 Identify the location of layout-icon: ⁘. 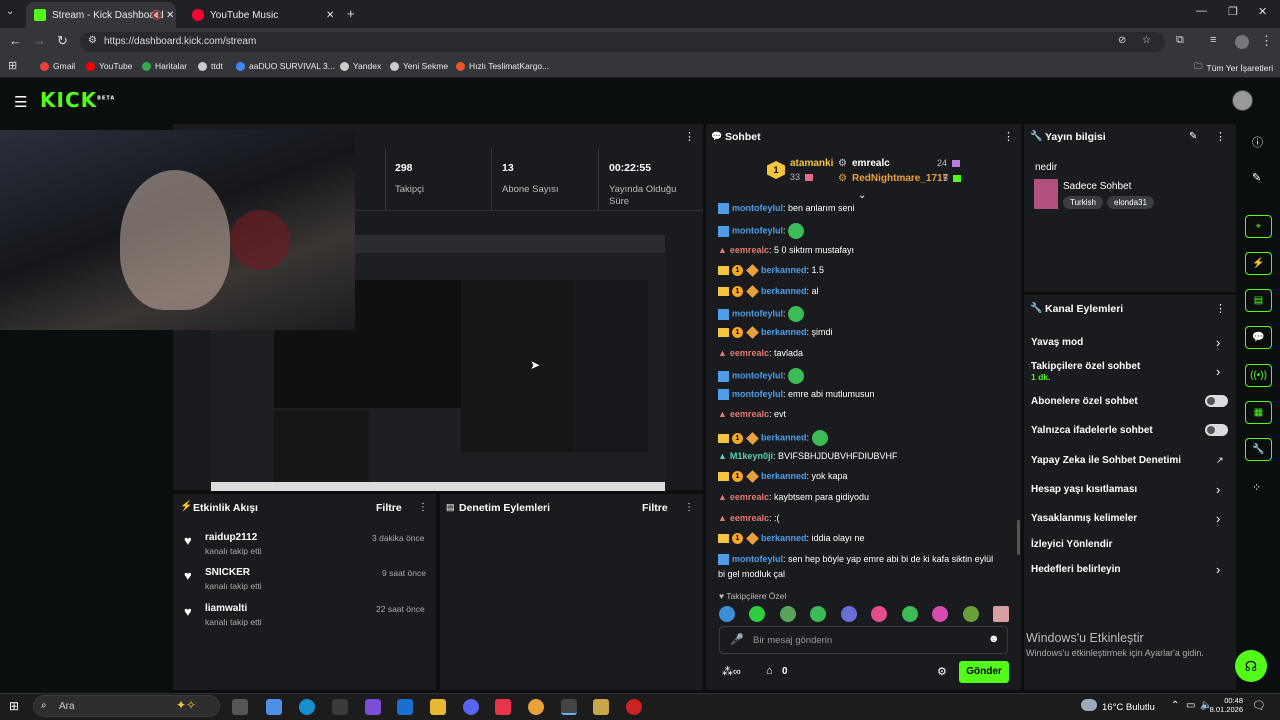
(1256, 487).